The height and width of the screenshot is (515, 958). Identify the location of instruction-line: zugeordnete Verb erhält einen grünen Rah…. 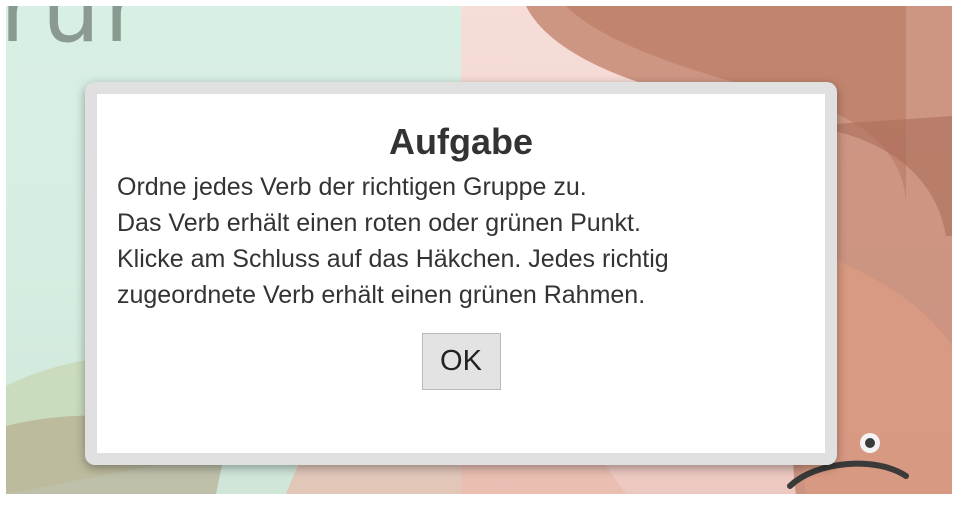
(381, 295).